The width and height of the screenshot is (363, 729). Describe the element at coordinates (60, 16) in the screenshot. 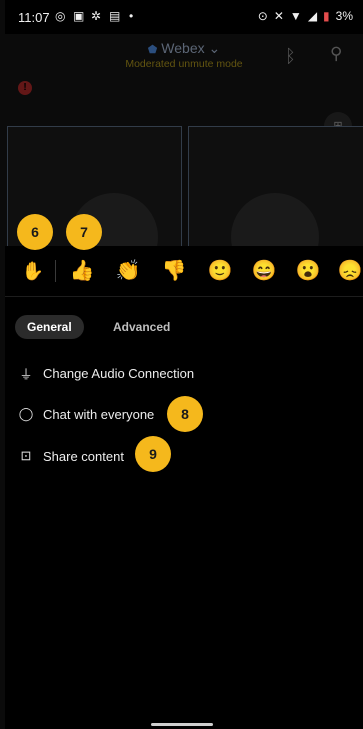

I see `whatsapp-icon: ◎` at that location.